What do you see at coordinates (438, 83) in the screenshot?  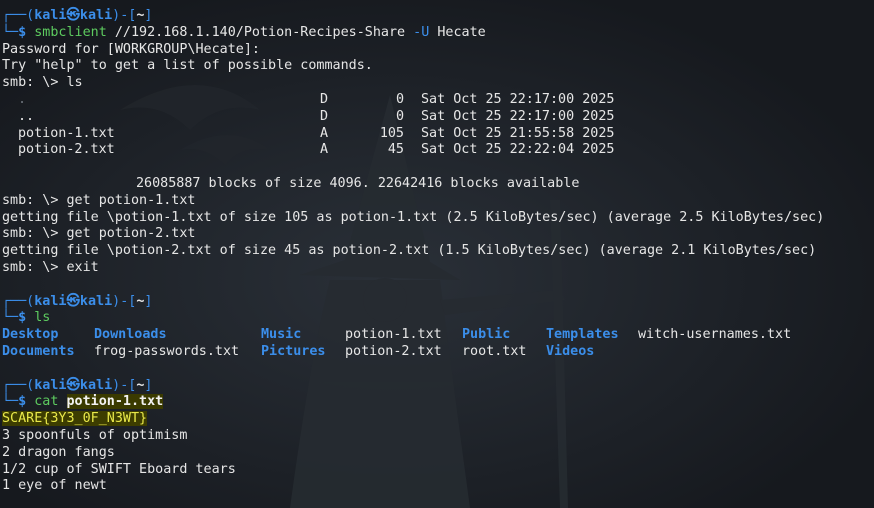 I see `smb-ls-line: smb: \> ls` at bounding box center [438, 83].